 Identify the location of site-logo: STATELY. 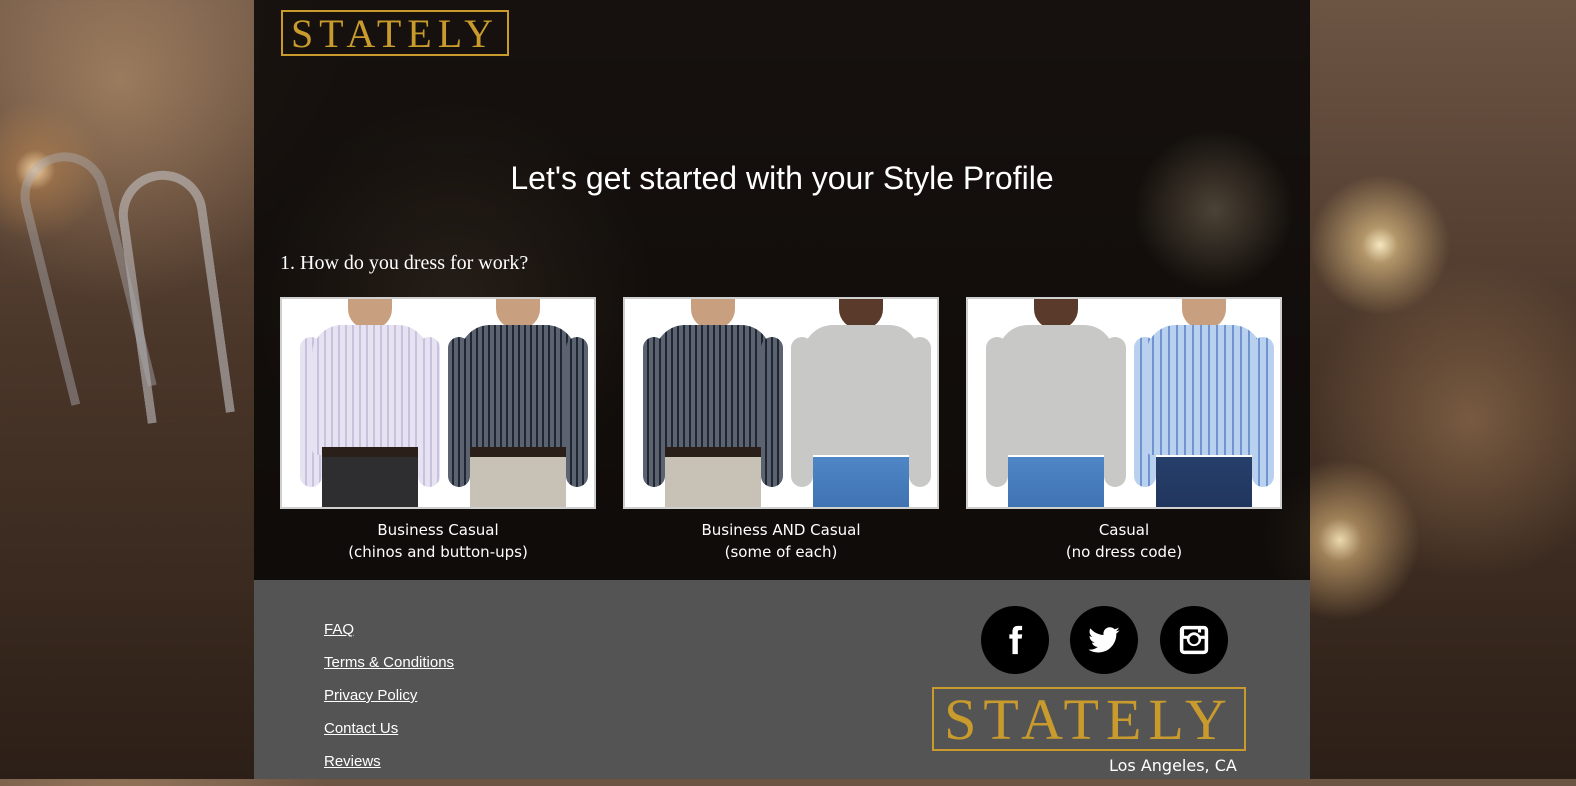
(395, 33).